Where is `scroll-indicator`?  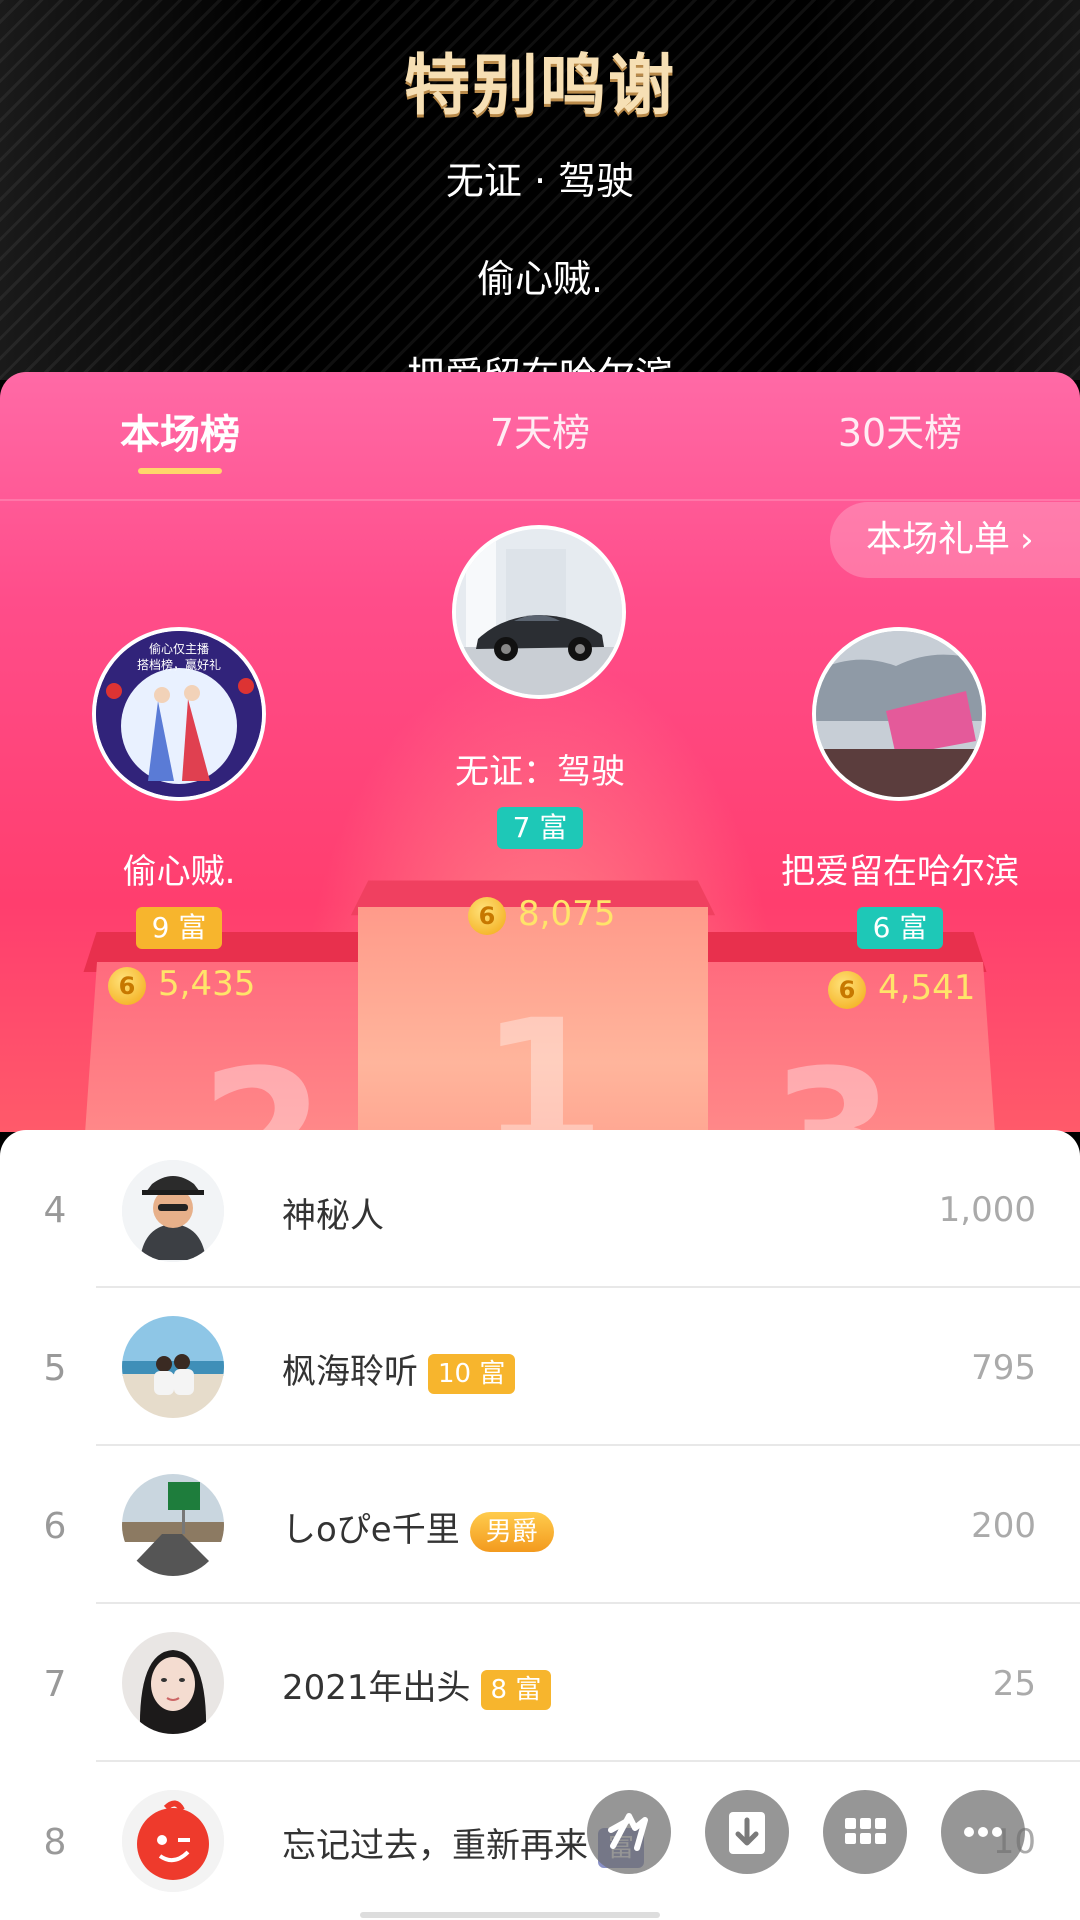
scroll-indicator is located at coordinates (510, 1915).